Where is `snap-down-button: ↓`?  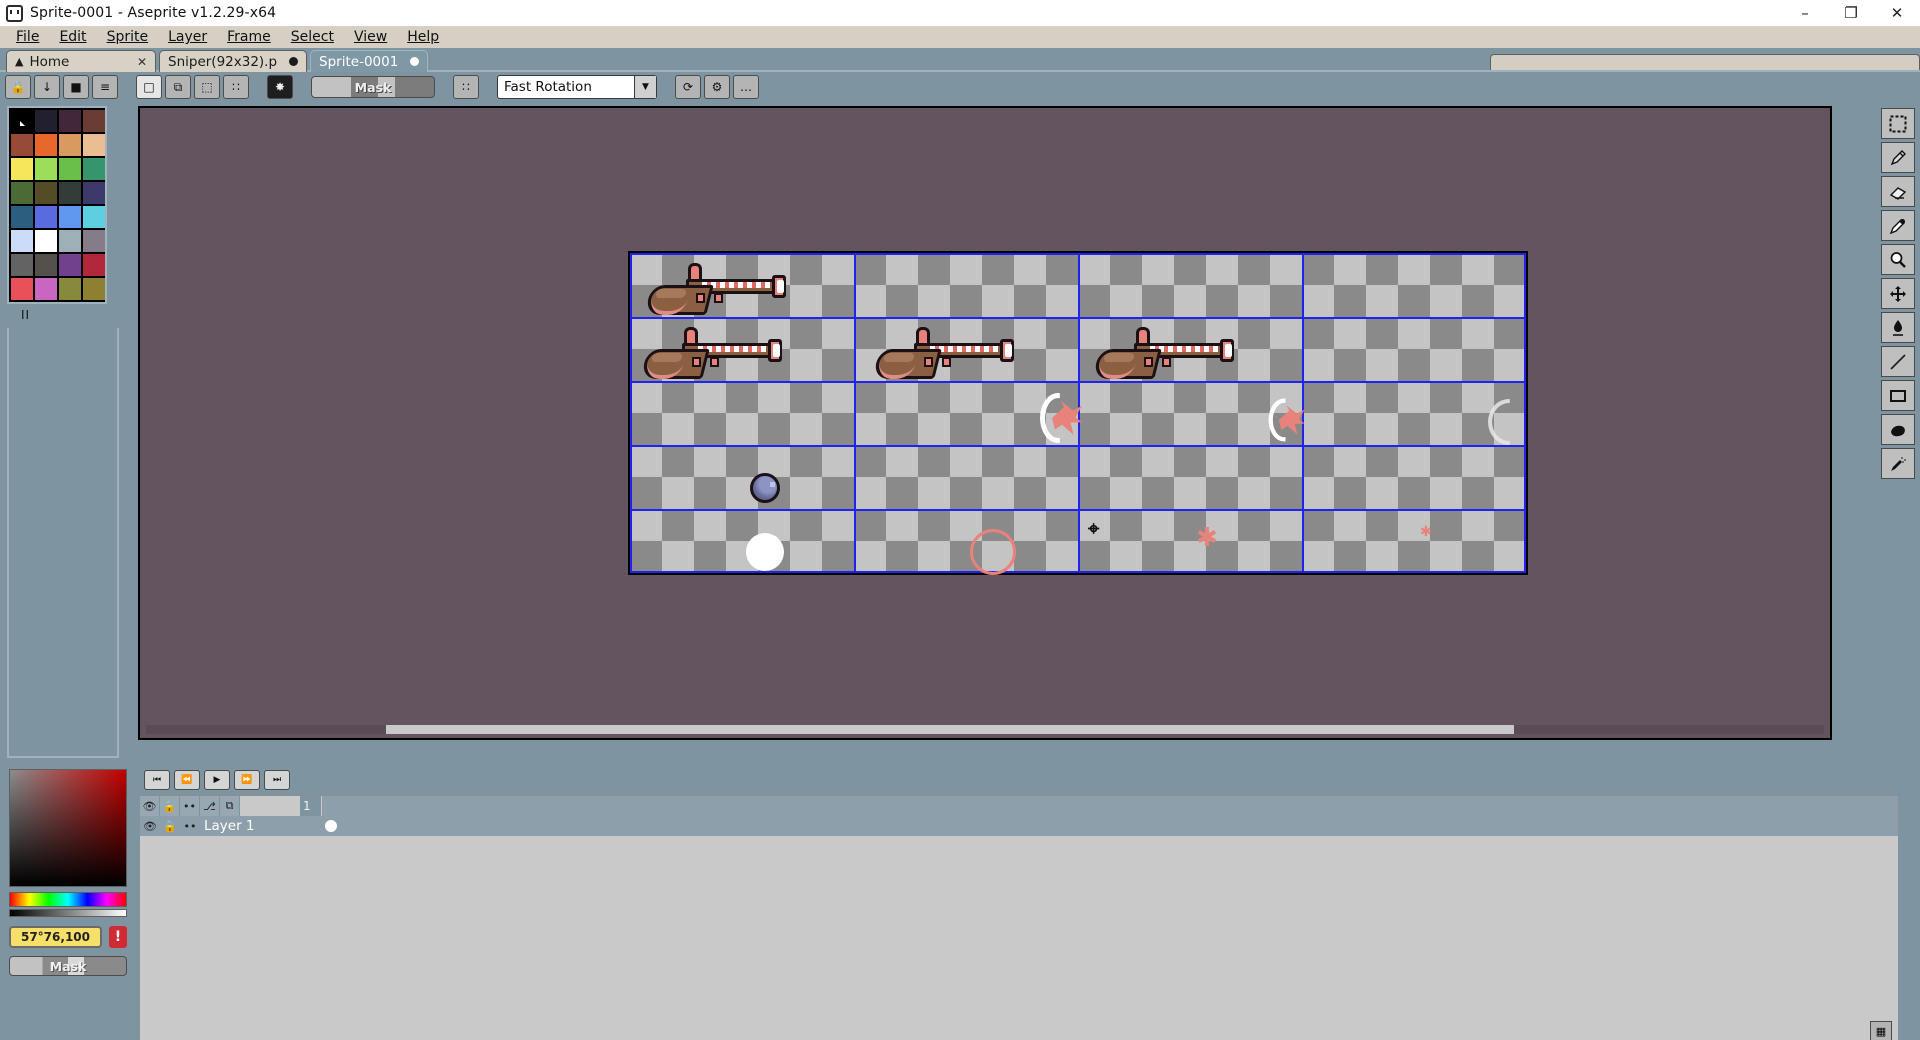 snap-down-button: ↓ is located at coordinates (47, 87).